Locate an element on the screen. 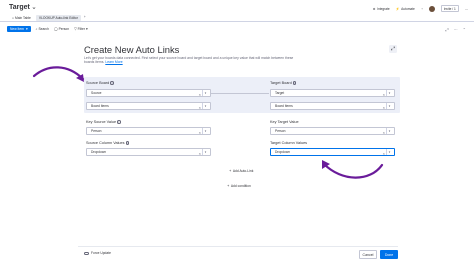 Image resolution: width=474 pixels, height=262 pixels. done-button: Done is located at coordinates (389, 254).